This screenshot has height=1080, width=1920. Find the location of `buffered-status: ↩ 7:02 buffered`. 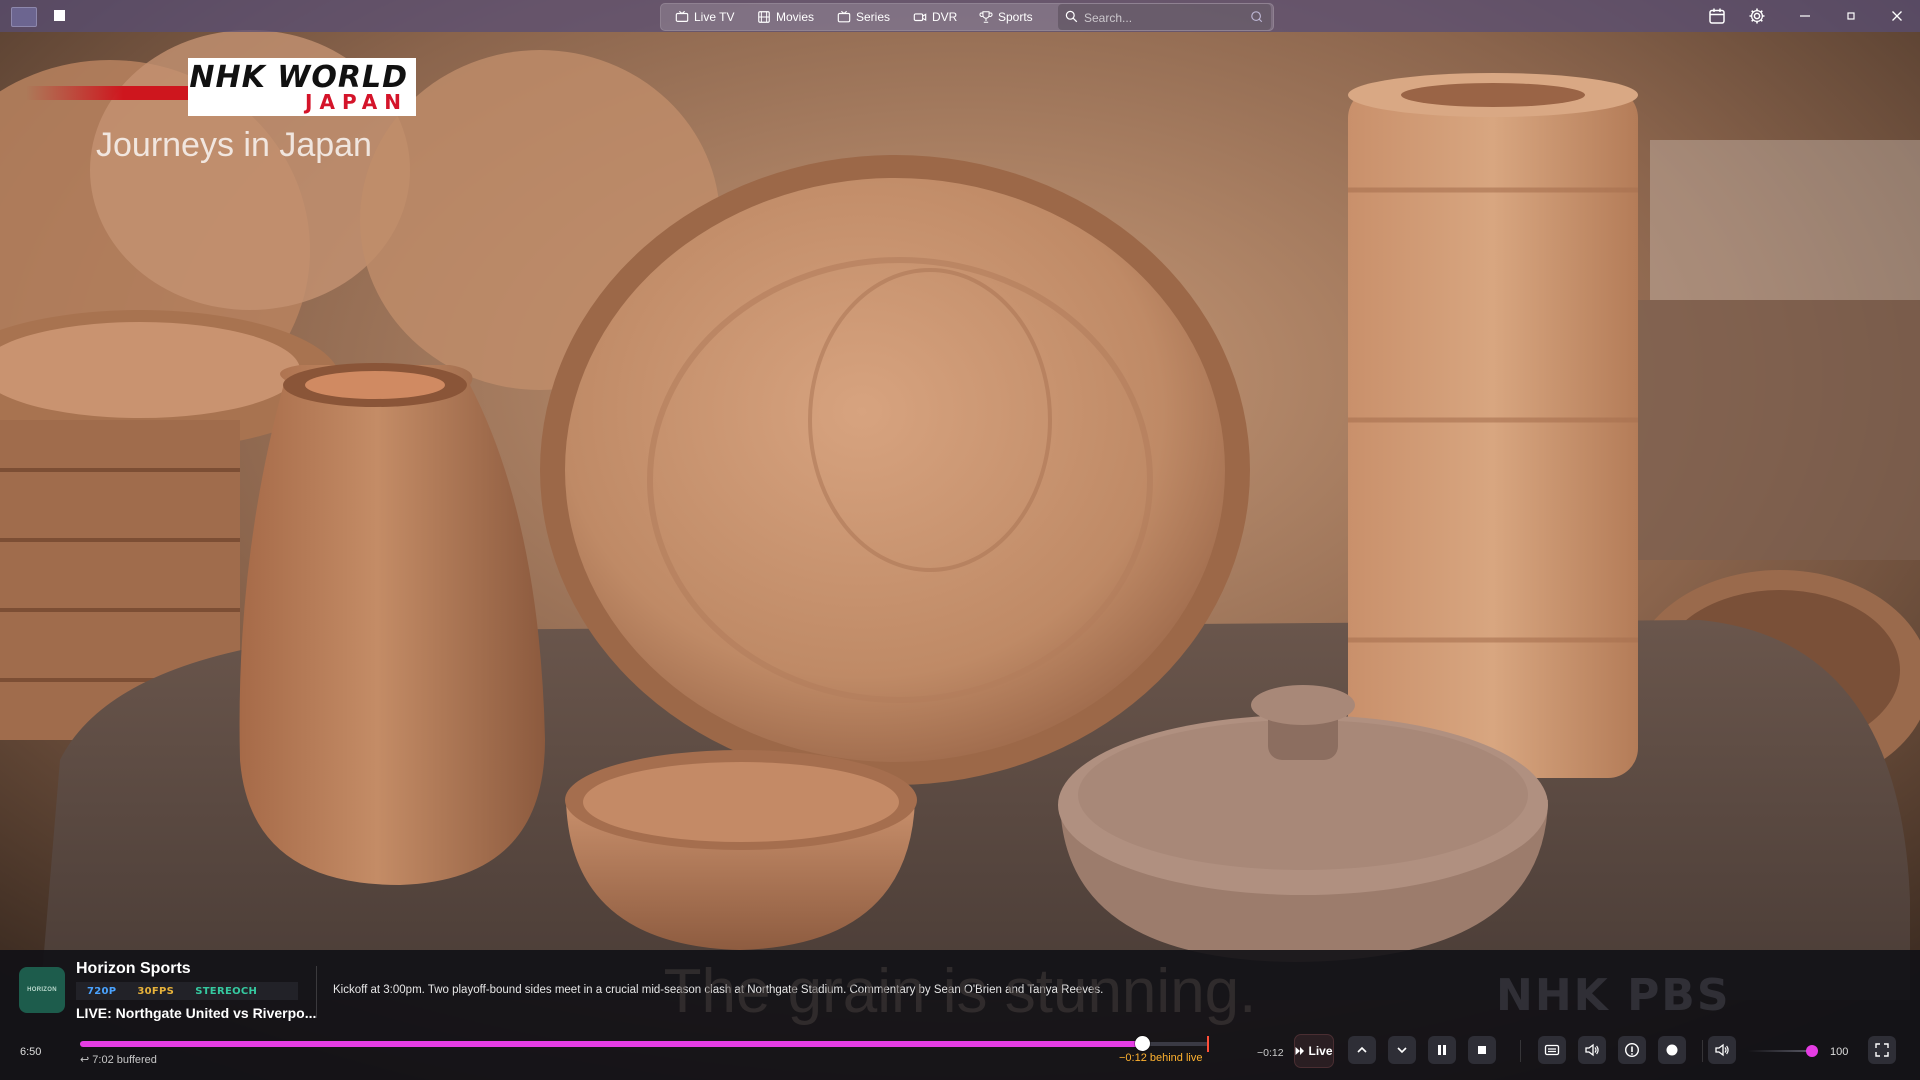

buffered-status: ↩ 7:02 buffered is located at coordinates (118, 1059).